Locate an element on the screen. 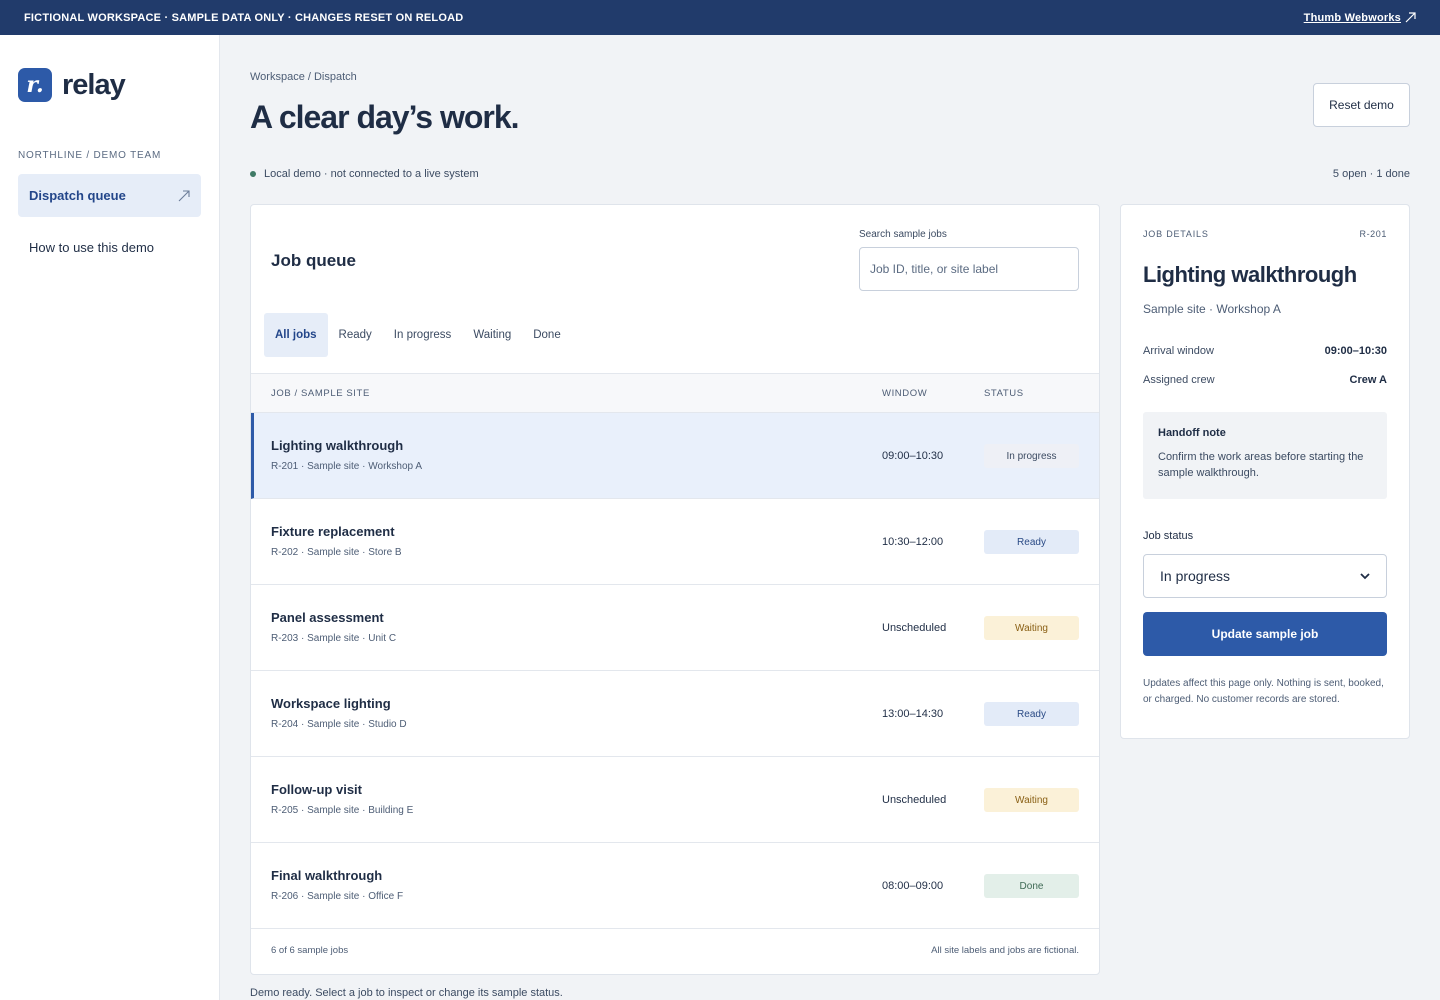 Image resolution: width=1440 pixels, height=1000 pixels. status-badge: In progress is located at coordinates (1031, 456).